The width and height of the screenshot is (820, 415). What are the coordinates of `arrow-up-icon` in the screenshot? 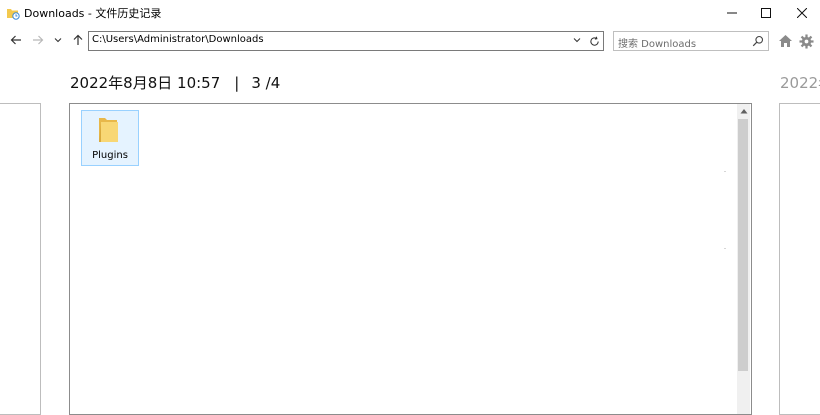 It's located at (78, 39).